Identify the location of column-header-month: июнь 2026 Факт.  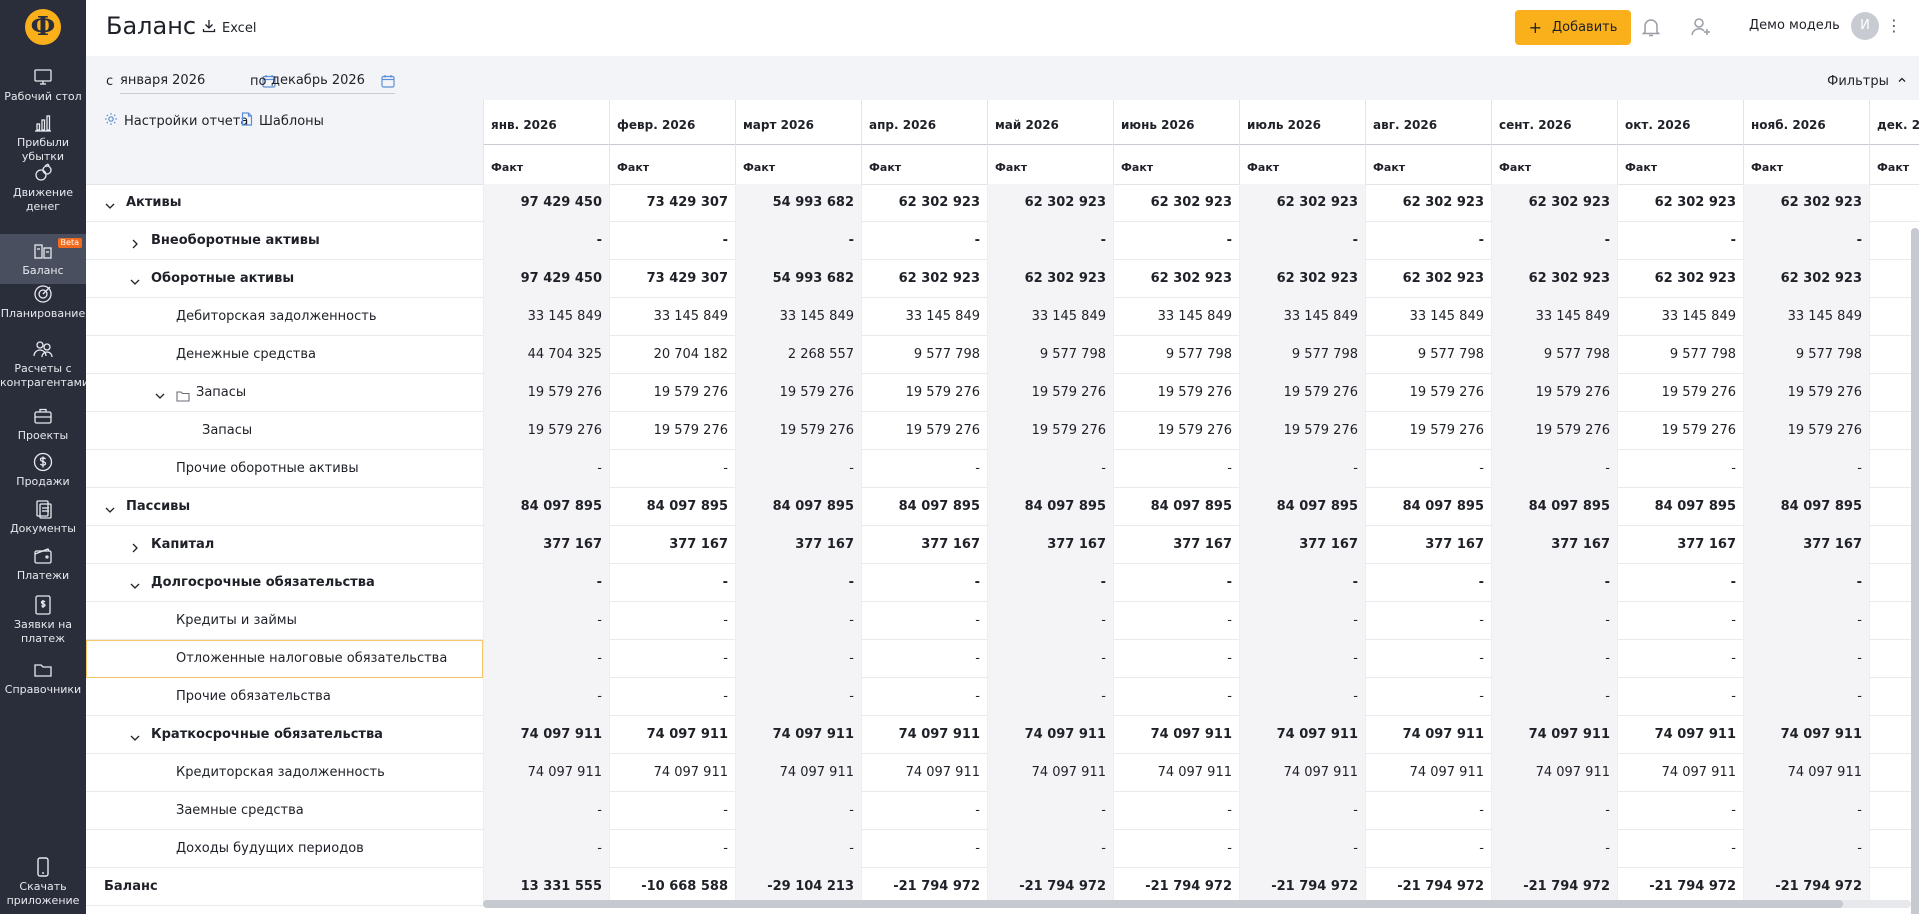
(1176, 142).